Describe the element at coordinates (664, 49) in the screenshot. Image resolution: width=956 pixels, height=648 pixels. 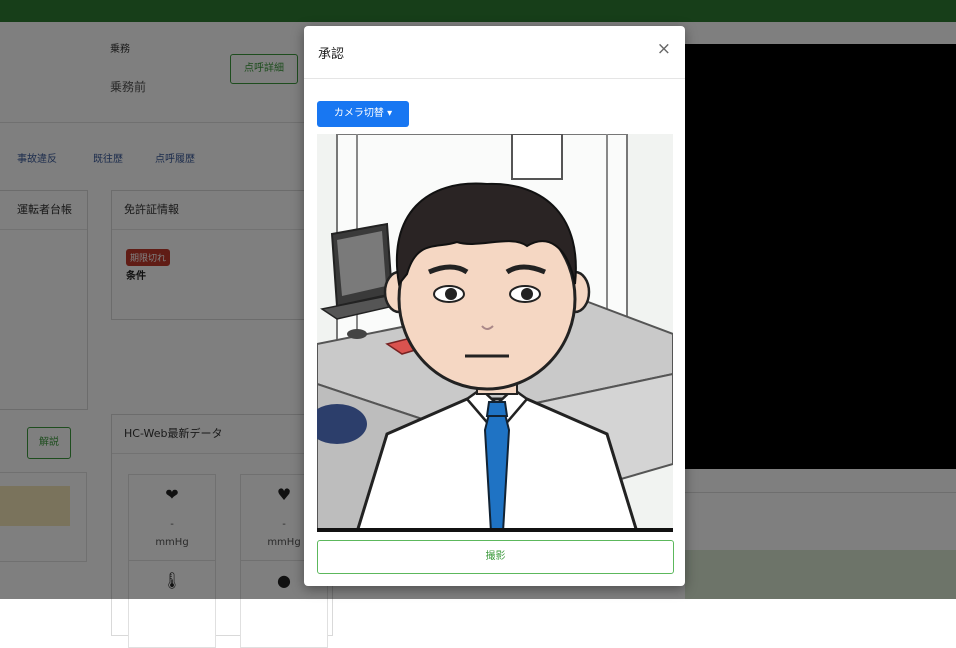
I see `close-icon: ×` at that location.